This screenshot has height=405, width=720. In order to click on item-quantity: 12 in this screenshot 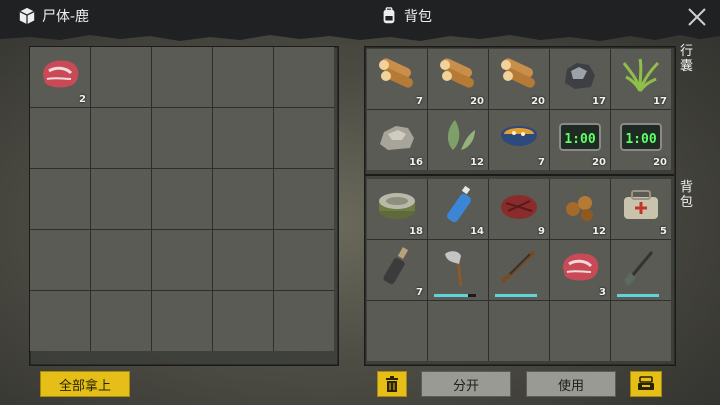, I will do `click(477, 162)`.